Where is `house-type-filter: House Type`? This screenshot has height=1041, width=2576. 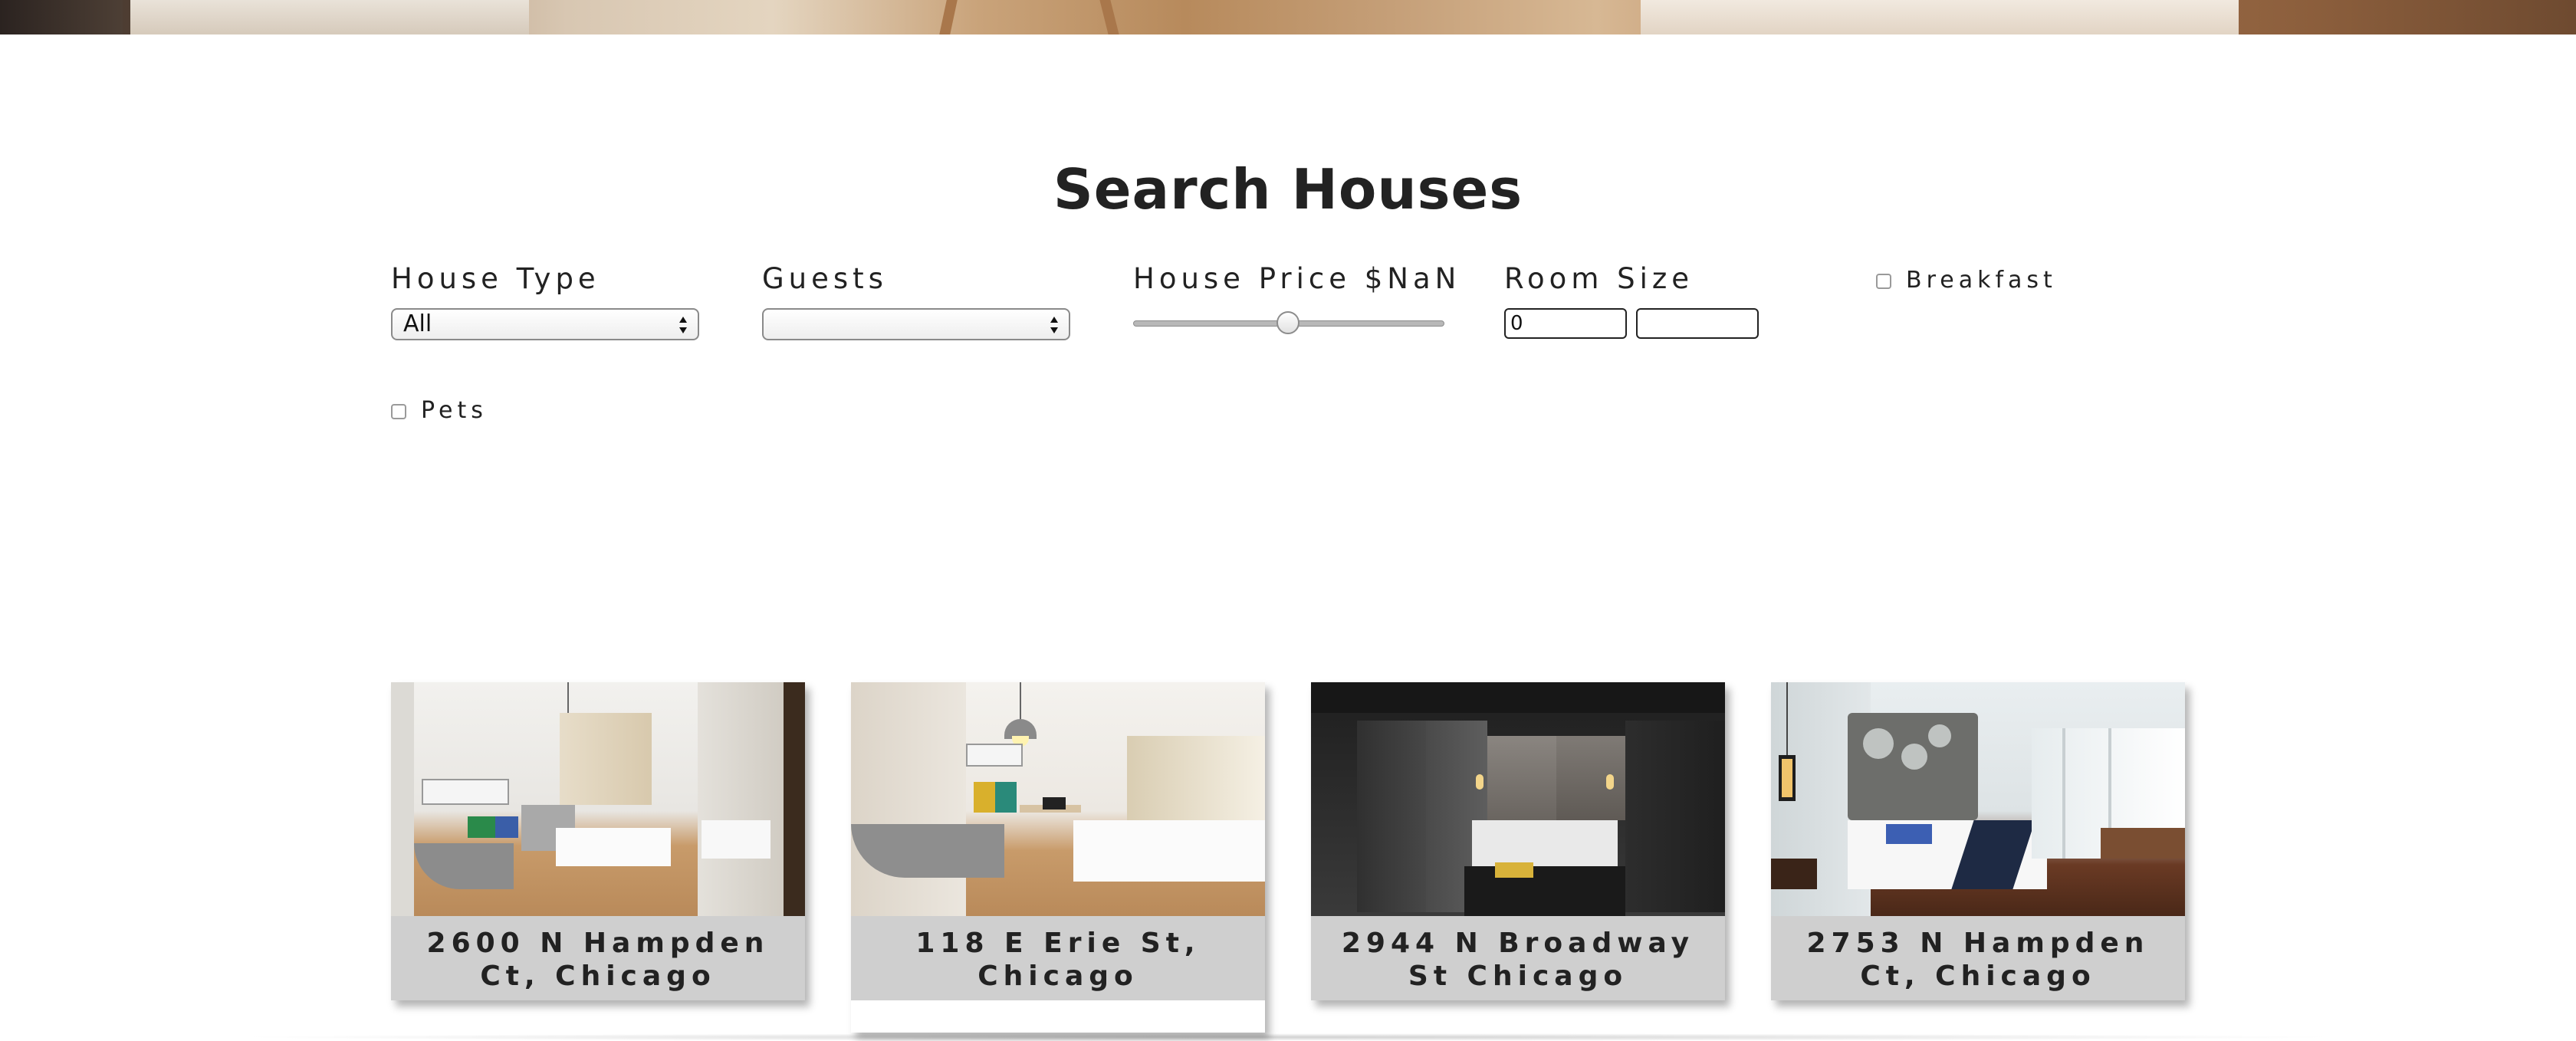 house-type-filter: House Type is located at coordinates (496, 279).